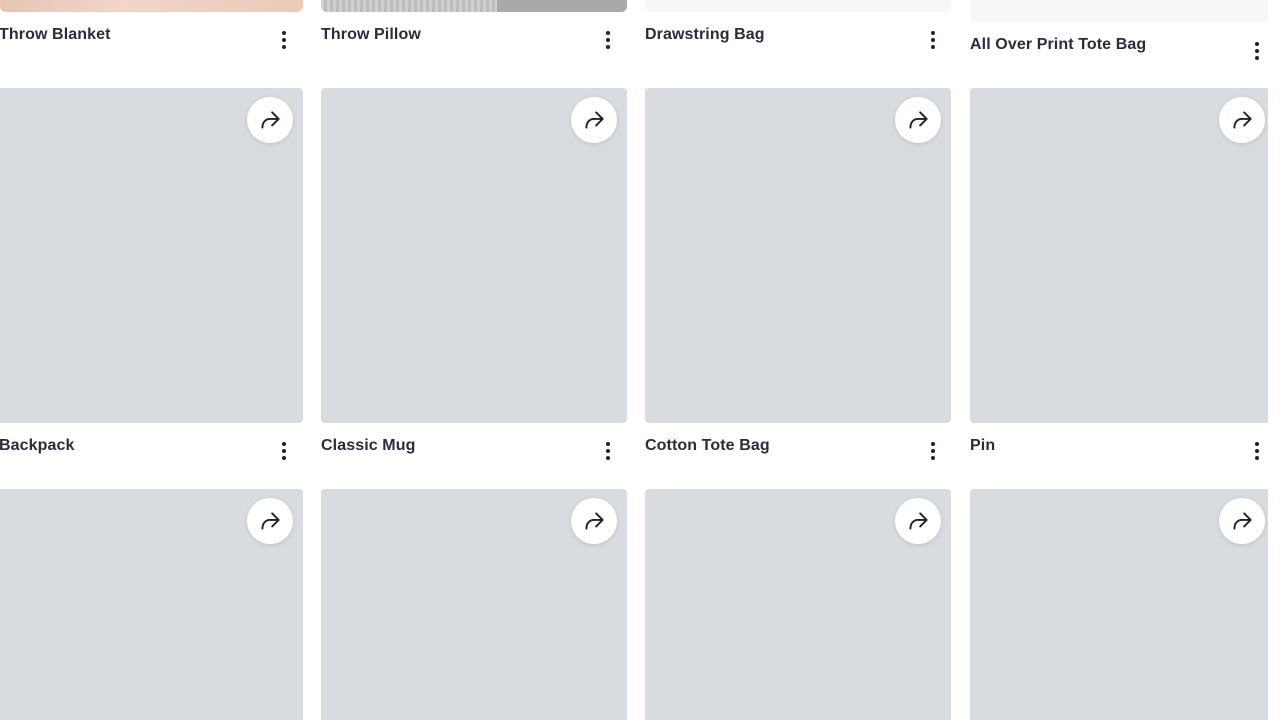 The width and height of the screenshot is (1280, 720). Describe the element at coordinates (151, 6) in the screenshot. I see `product-thumbnail-throw-blanket` at that location.